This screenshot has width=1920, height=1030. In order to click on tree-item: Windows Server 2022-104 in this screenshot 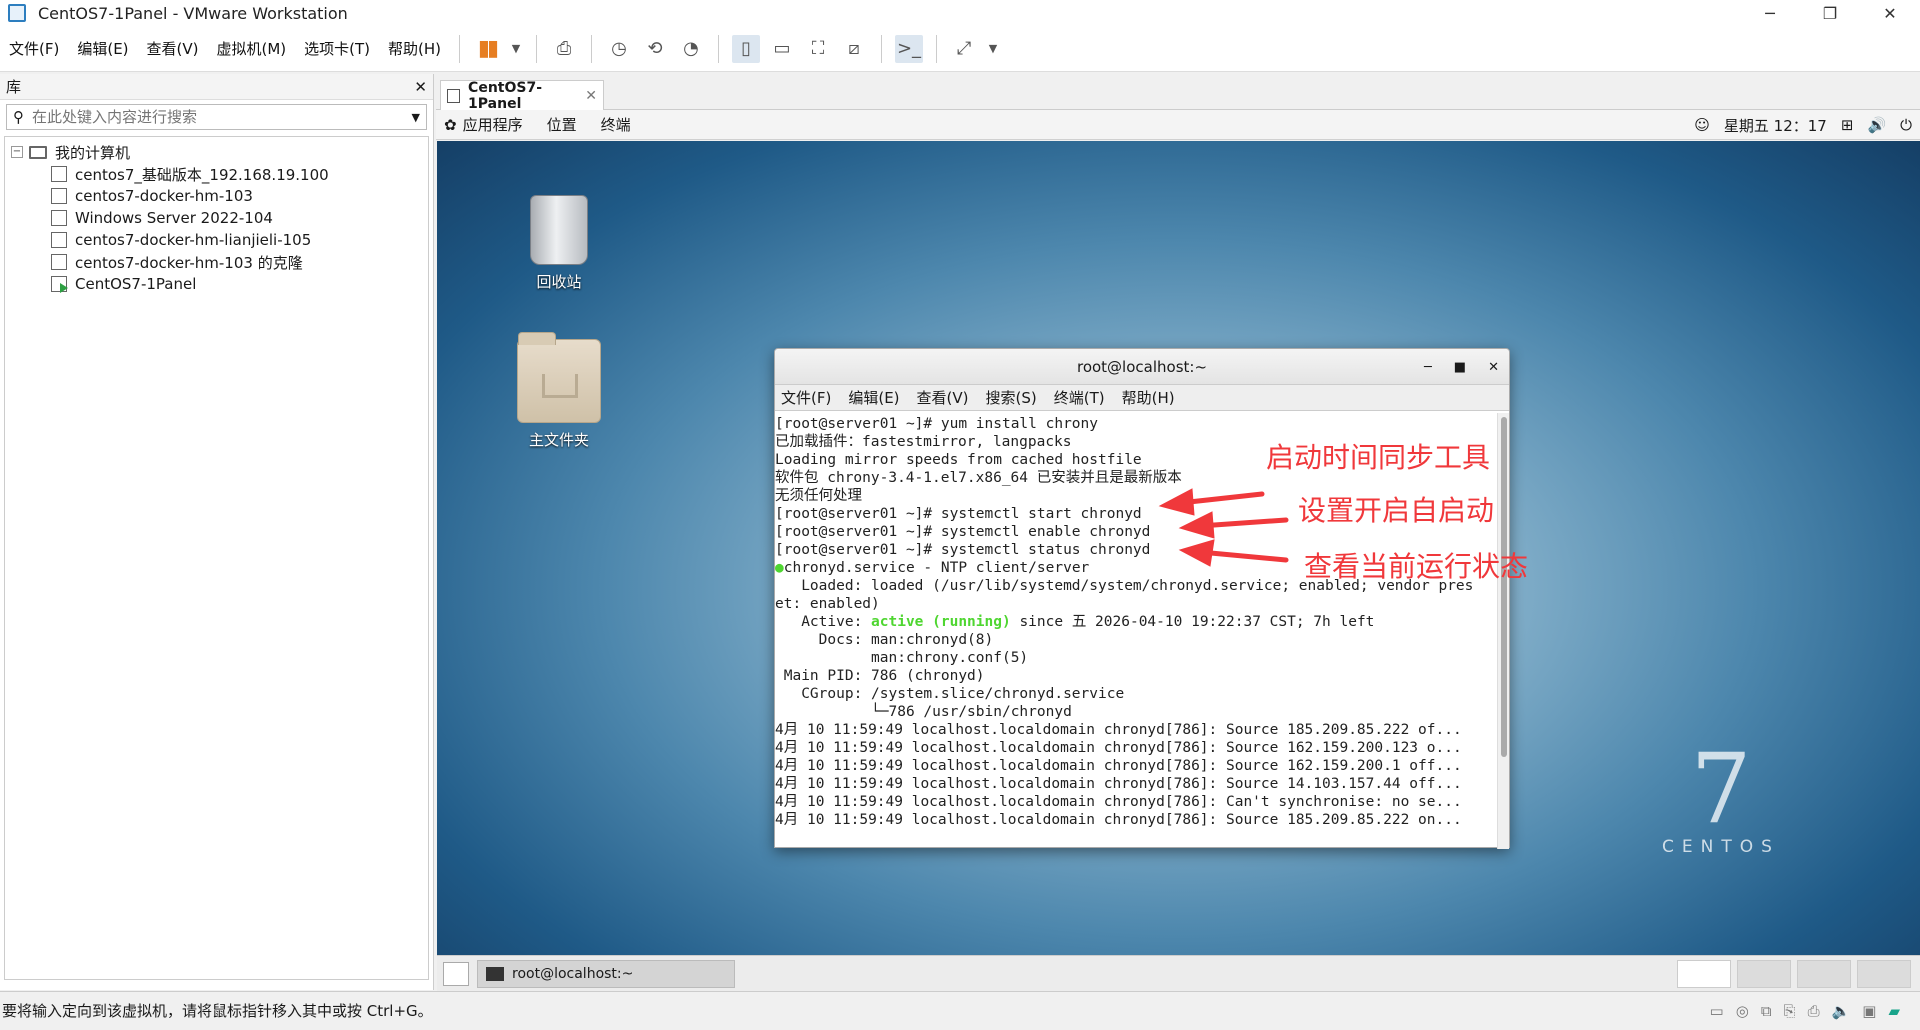, I will do `click(216, 218)`.